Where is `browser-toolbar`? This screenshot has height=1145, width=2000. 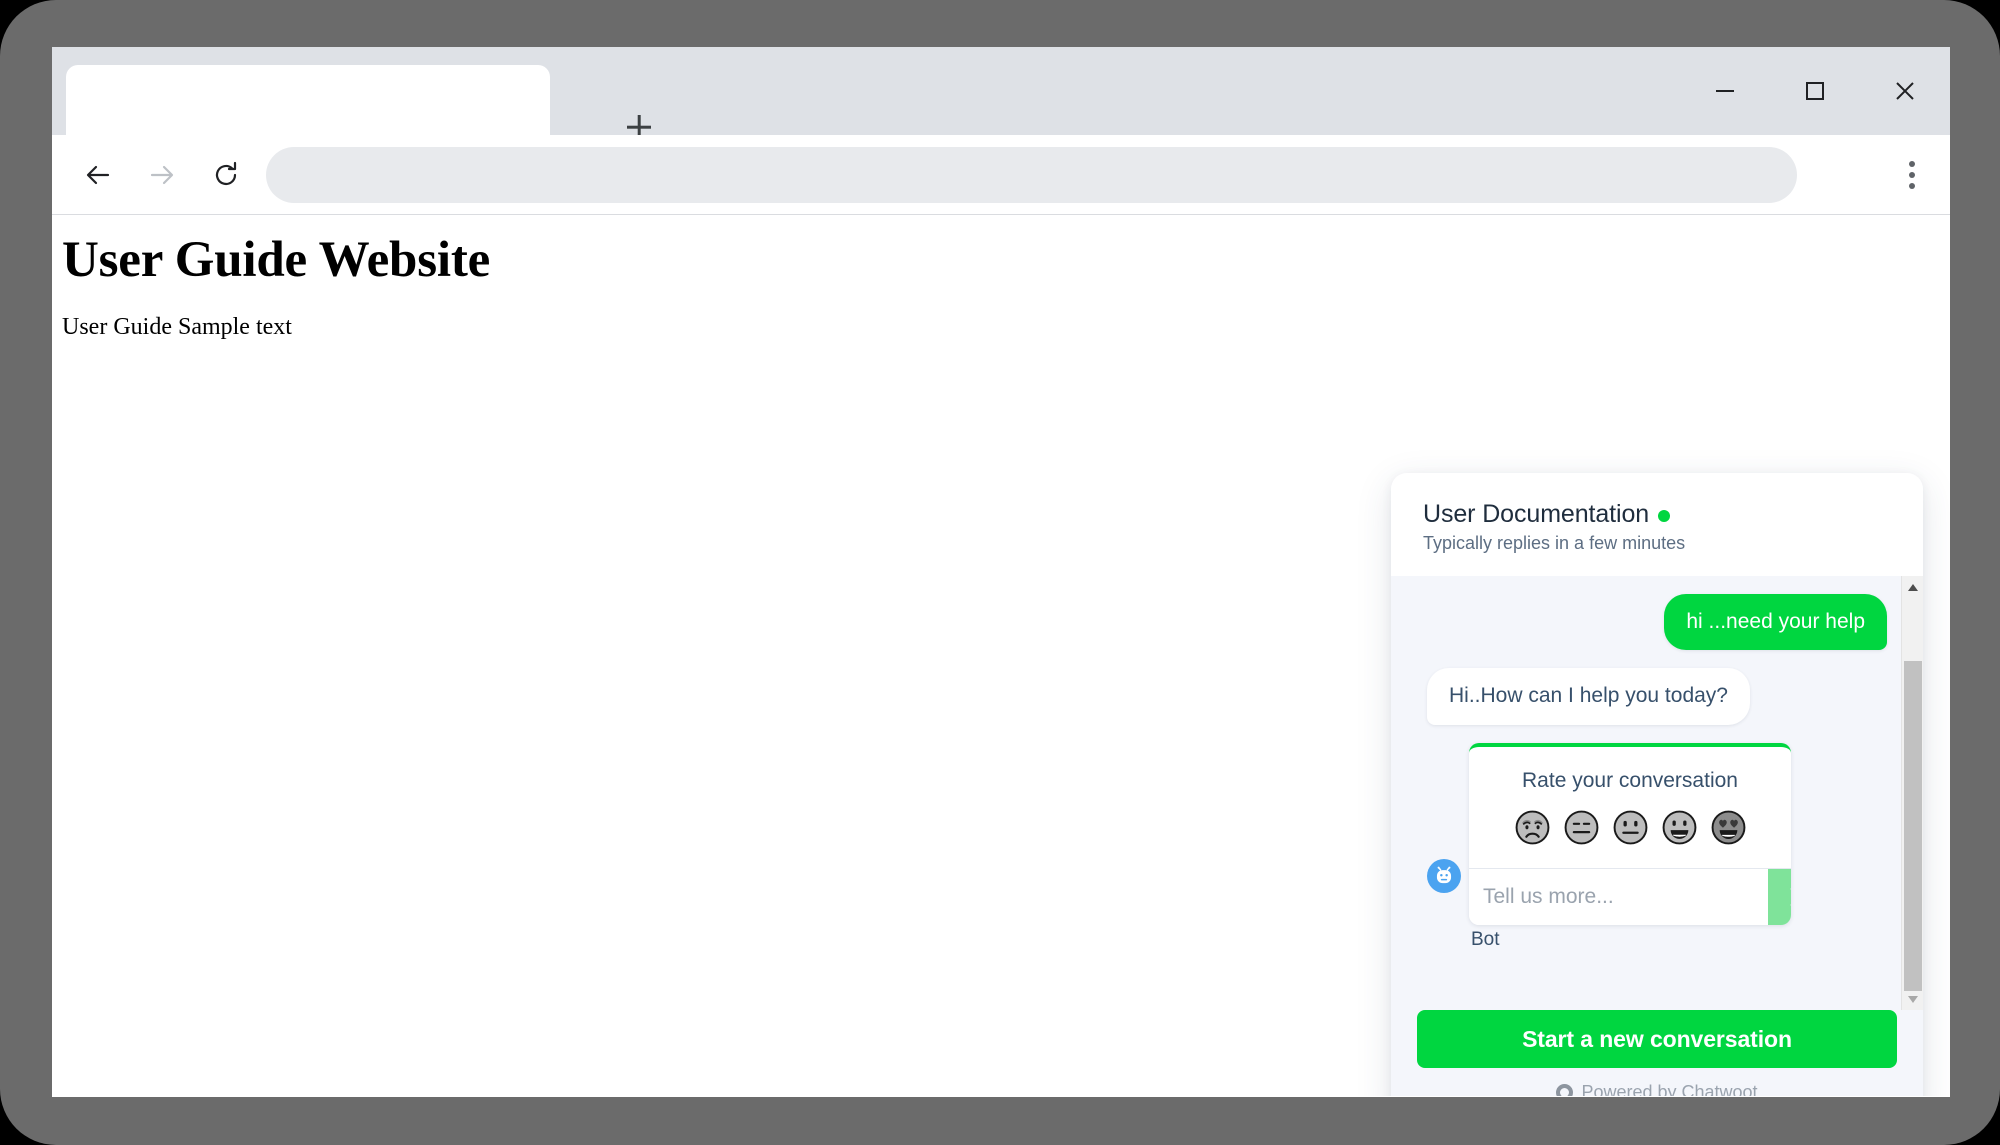
browser-toolbar is located at coordinates (1001, 175).